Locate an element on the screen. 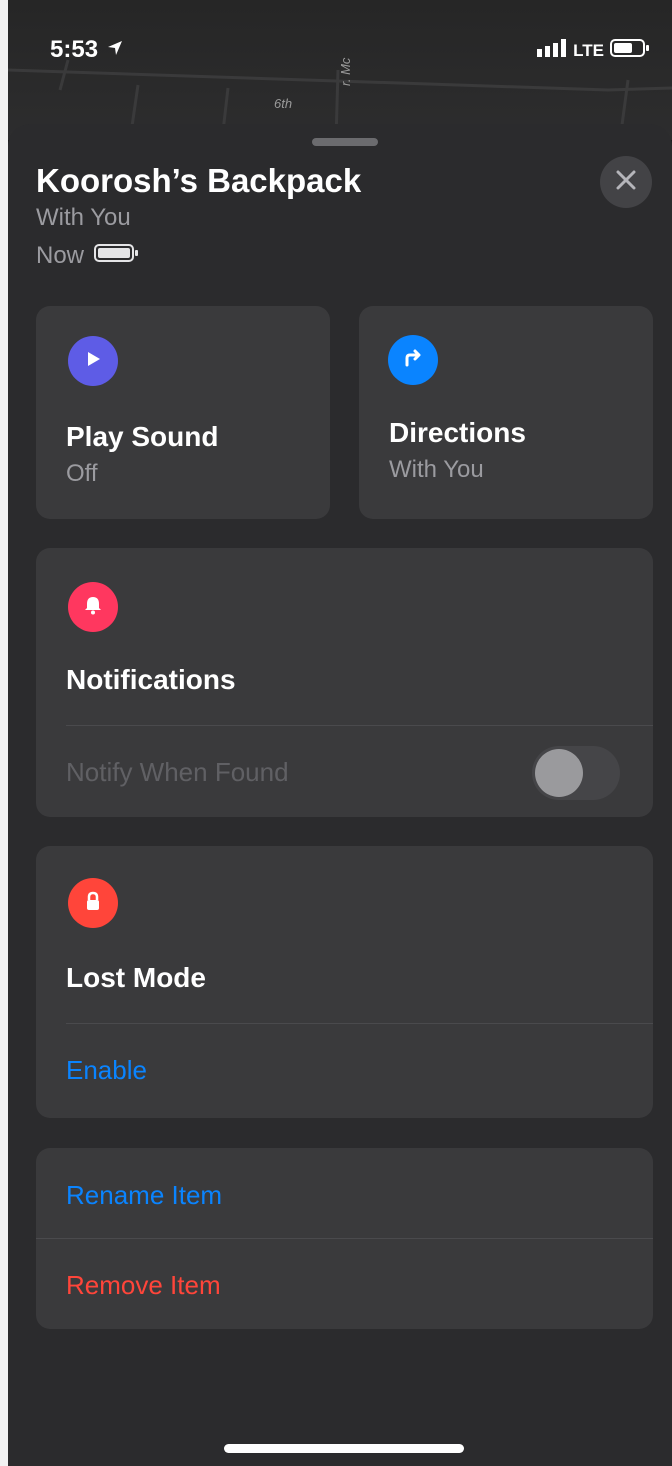 This screenshot has width=672, height=1466. notifications-icon-badge is located at coordinates (93, 607).